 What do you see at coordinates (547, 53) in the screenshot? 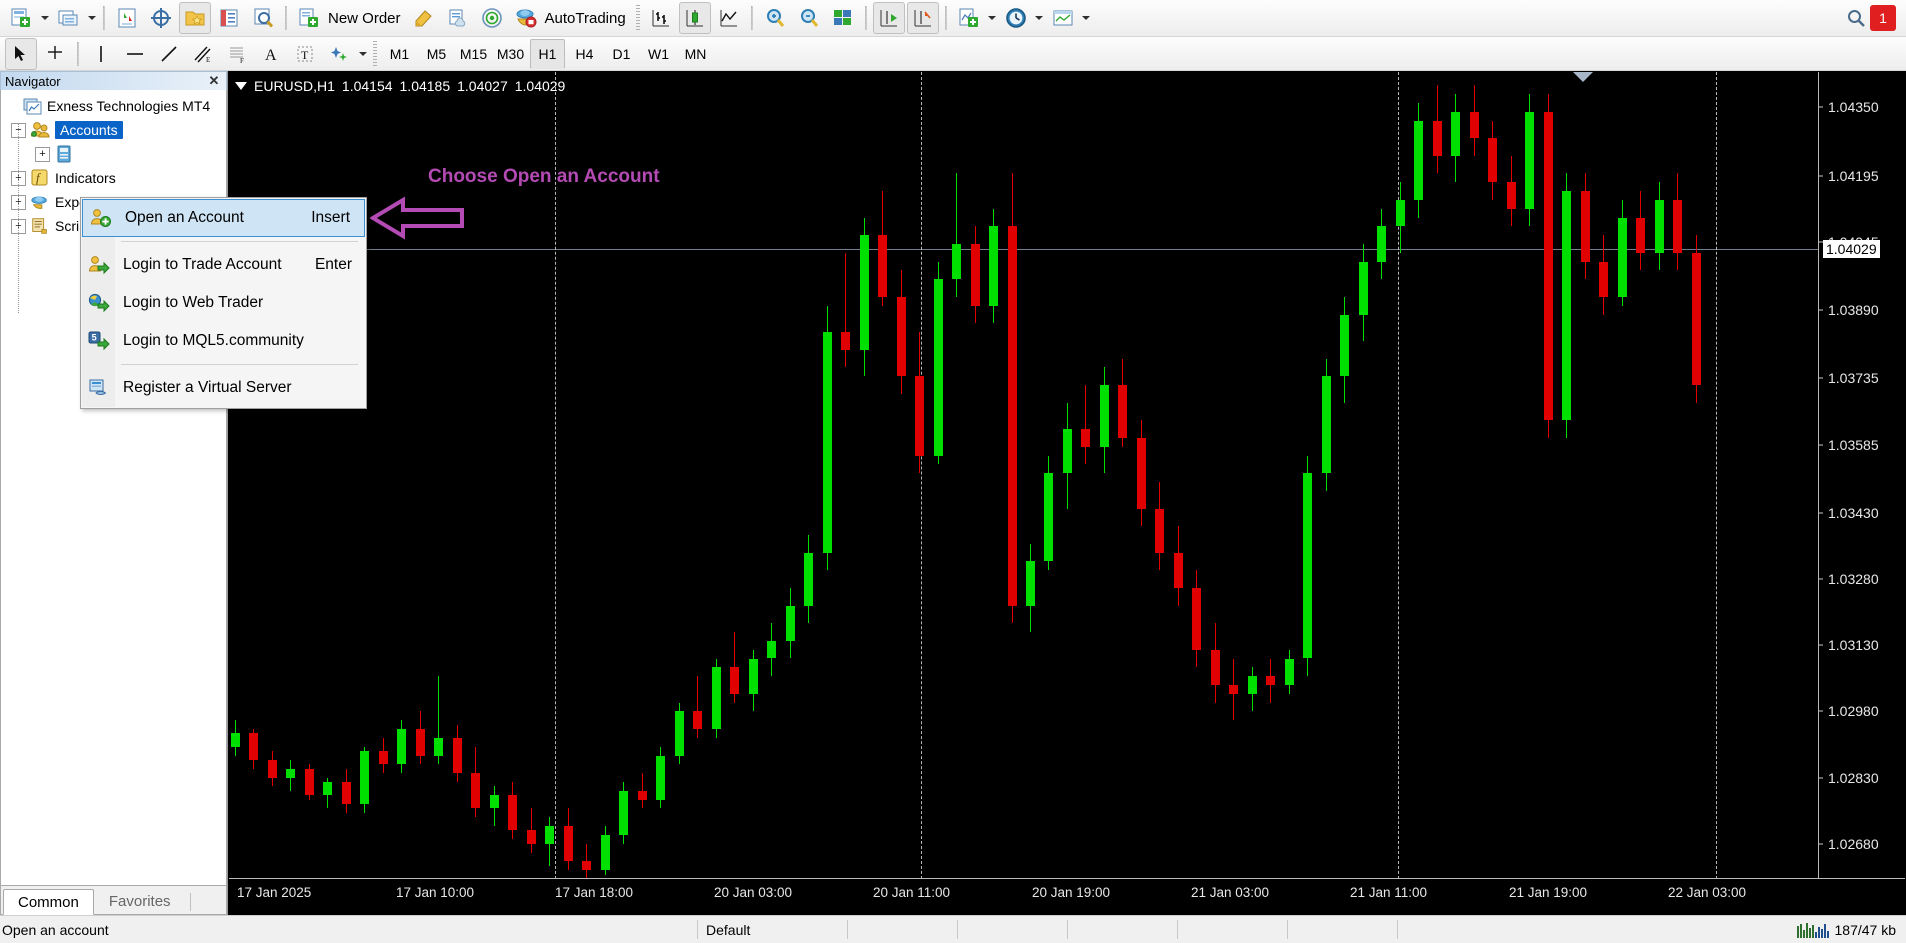
I see `timeframe-h1: H1` at bounding box center [547, 53].